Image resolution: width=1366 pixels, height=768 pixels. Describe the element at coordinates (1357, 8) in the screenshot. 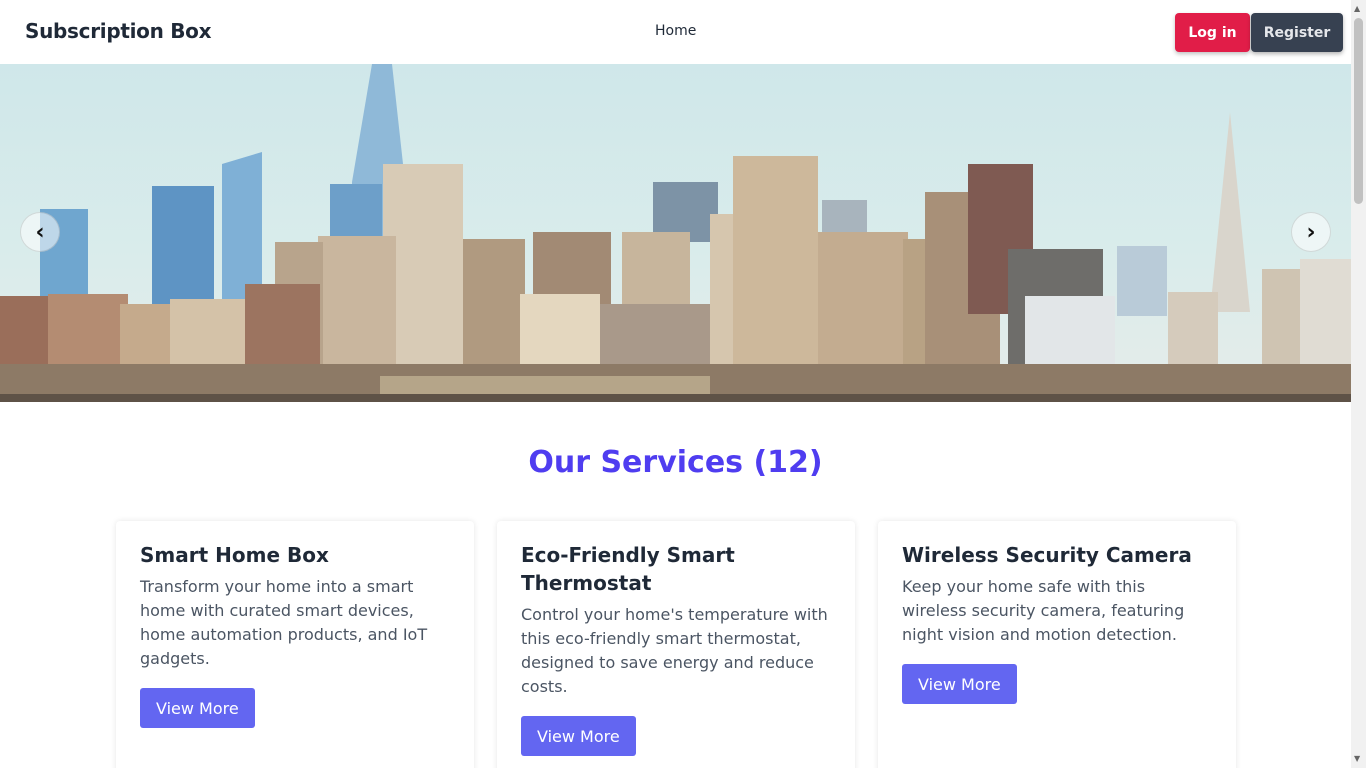

I see `scroll-up-arrow-icon: ▲` at that location.